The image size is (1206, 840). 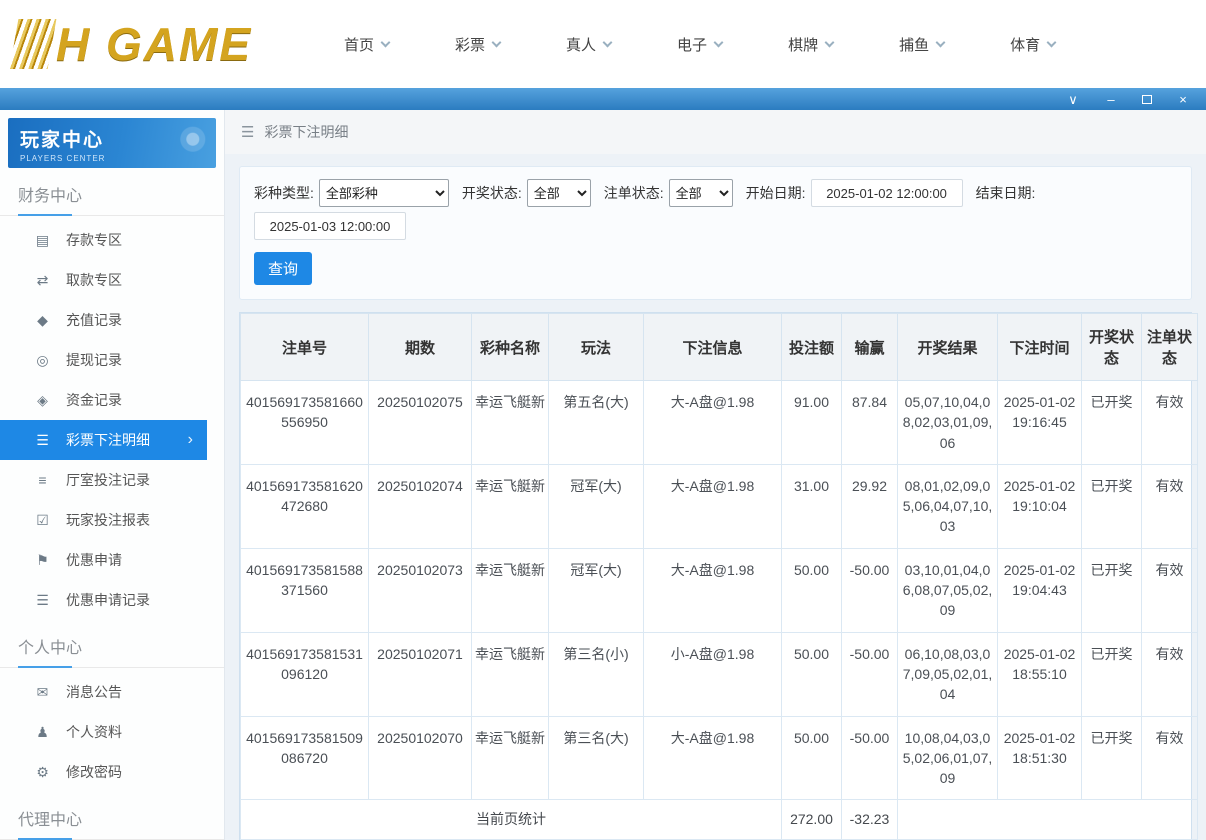 I want to click on table-cell: 2025-01-02 19:10:04, so click(x=1039, y=506).